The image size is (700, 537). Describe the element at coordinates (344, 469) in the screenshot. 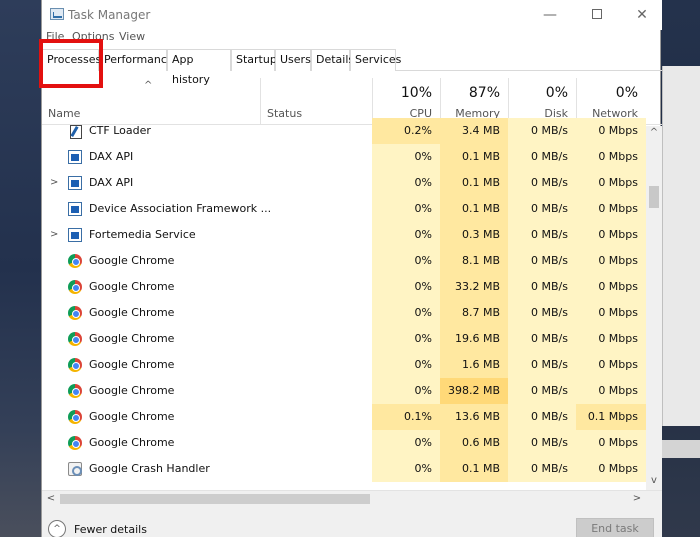

I see `table-row: Google Crash Handler 0% 0.1 MB 0 MB/s 0 Mbps` at that location.